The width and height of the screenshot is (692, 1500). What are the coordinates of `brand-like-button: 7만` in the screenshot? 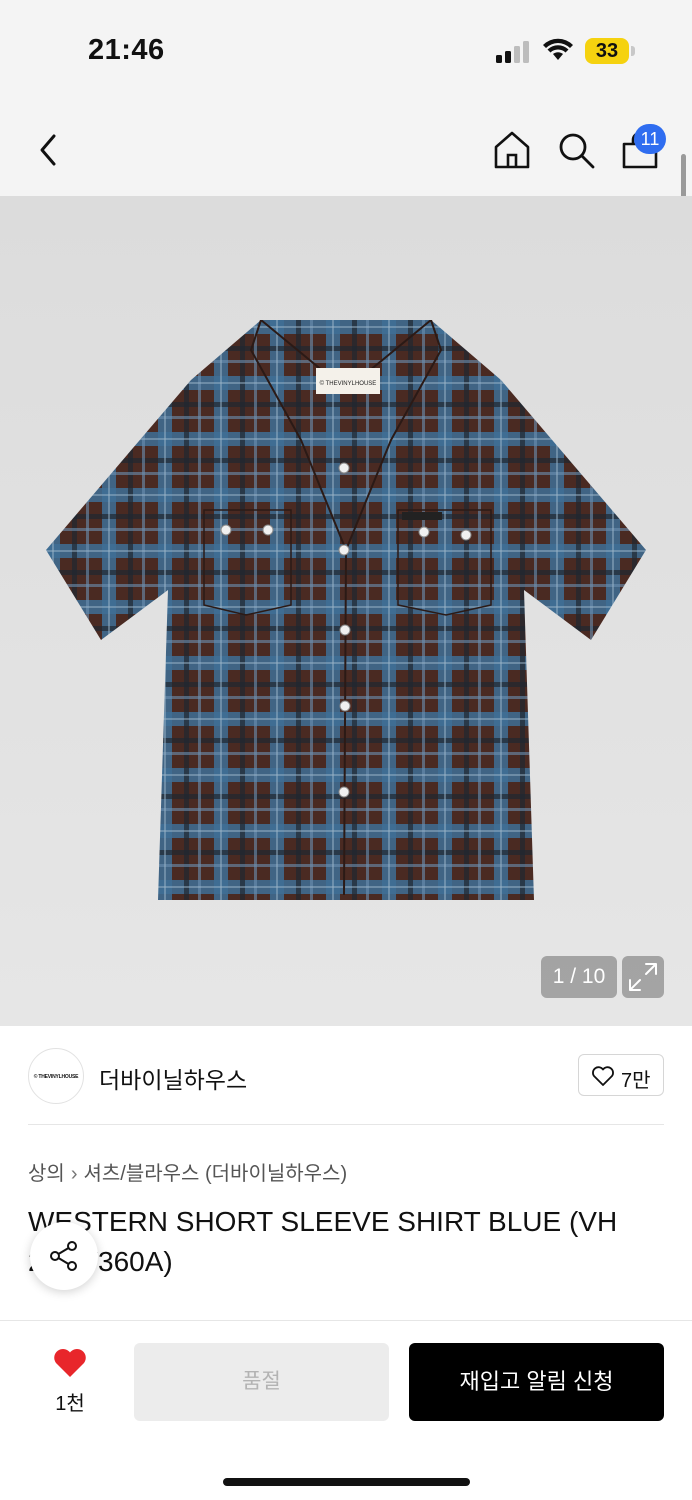 It's located at (621, 1075).